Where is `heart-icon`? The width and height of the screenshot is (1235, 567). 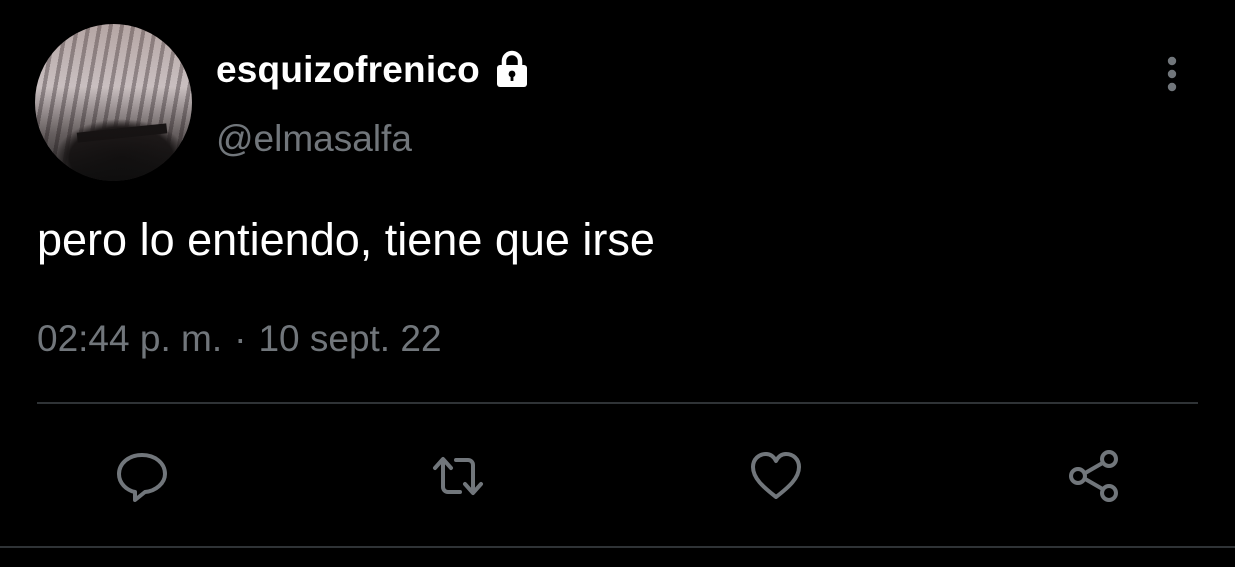
heart-icon is located at coordinates (776, 475).